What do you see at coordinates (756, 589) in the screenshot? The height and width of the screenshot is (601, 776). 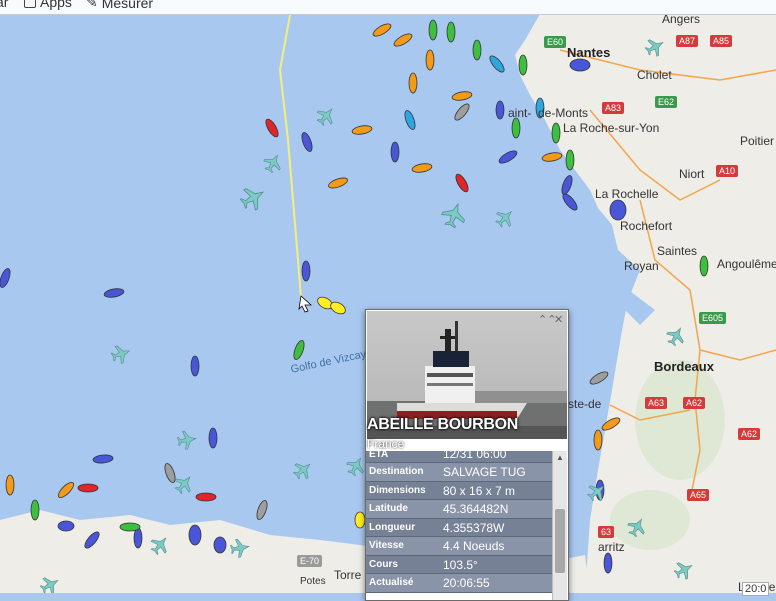 I see `time-readout: 20:0` at bounding box center [756, 589].